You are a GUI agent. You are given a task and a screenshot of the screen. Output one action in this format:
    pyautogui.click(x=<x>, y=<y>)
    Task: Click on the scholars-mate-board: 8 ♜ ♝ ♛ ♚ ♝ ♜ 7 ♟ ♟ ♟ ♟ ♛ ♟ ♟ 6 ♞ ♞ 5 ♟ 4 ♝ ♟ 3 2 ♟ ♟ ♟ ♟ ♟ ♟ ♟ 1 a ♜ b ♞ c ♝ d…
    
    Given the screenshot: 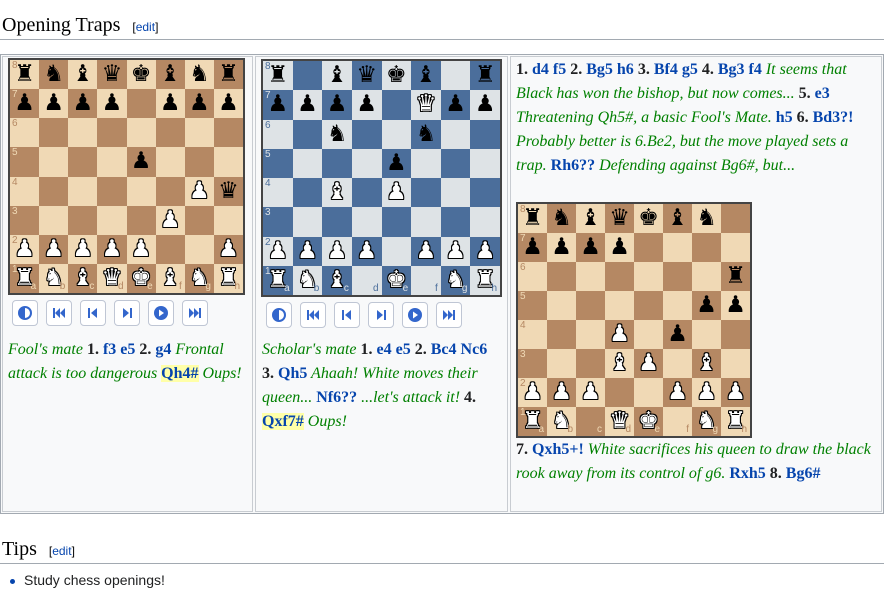 What is the action you would take?
    pyautogui.click(x=381, y=178)
    